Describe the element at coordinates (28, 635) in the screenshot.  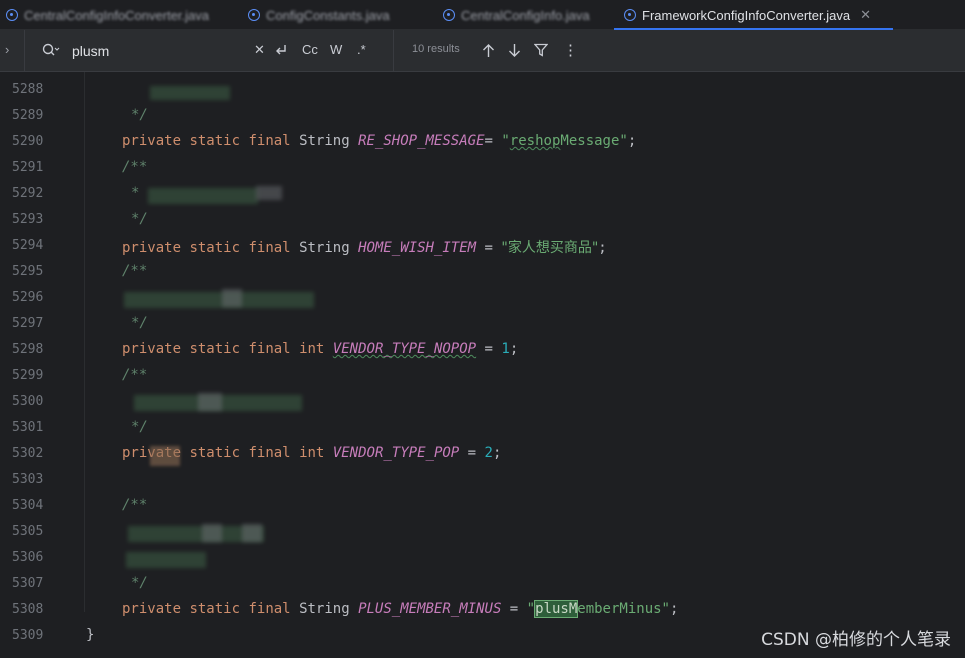
I see `line-number: 5309` at that location.